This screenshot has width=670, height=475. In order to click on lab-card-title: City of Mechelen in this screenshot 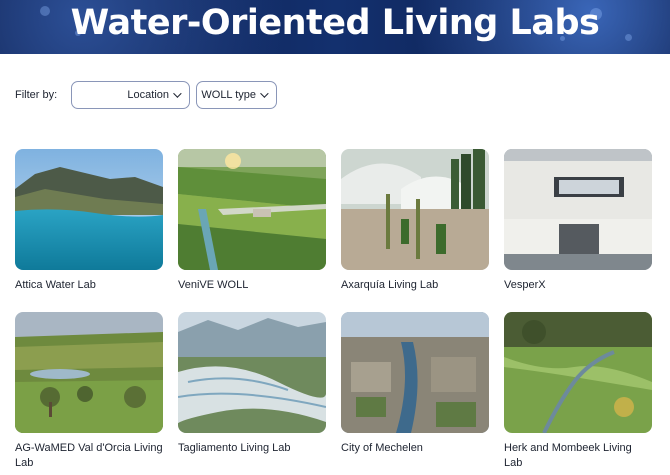, I will do `click(415, 448)`.